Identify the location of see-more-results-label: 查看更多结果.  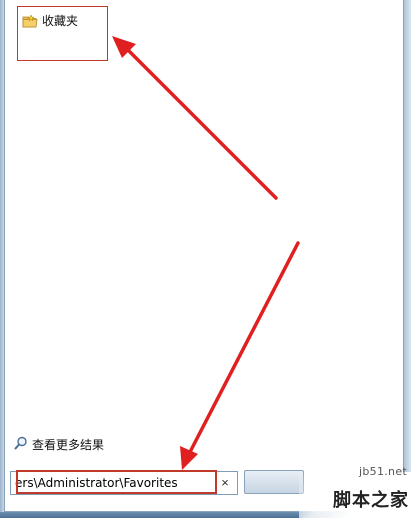
(68, 445).